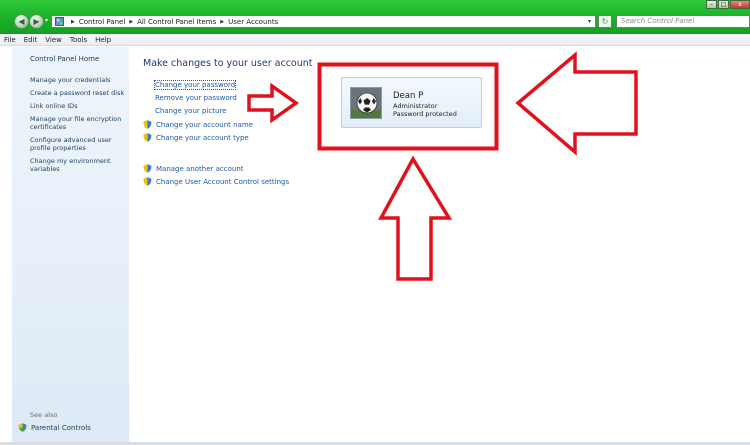 This screenshot has width=750, height=445. Describe the element at coordinates (61, 427) in the screenshot. I see `parental-controls-label: Parental Controls` at that location.